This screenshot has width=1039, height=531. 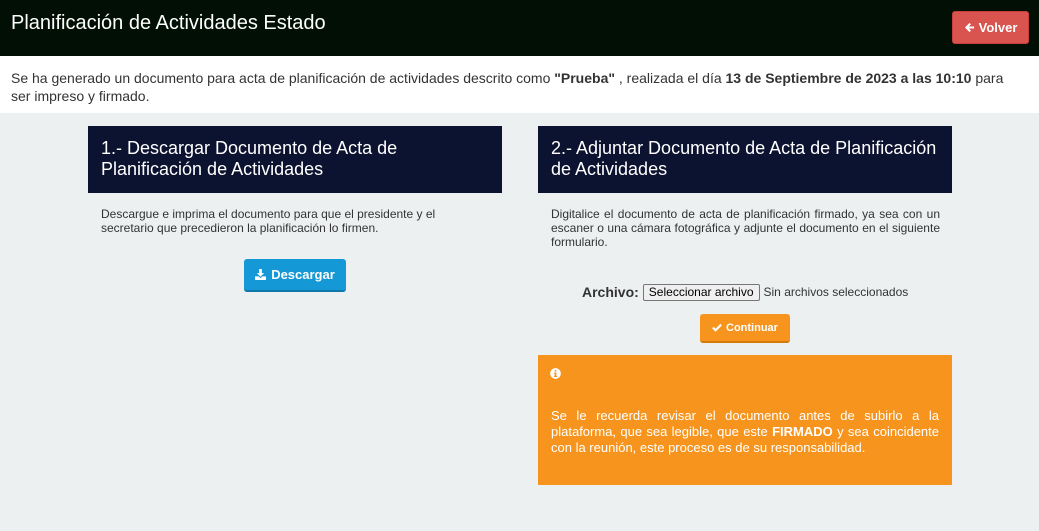 What do you see at coordinates (610, 292) in the screenshot?
I see `file-label: Archivo:` at bounding box center [610, 292].